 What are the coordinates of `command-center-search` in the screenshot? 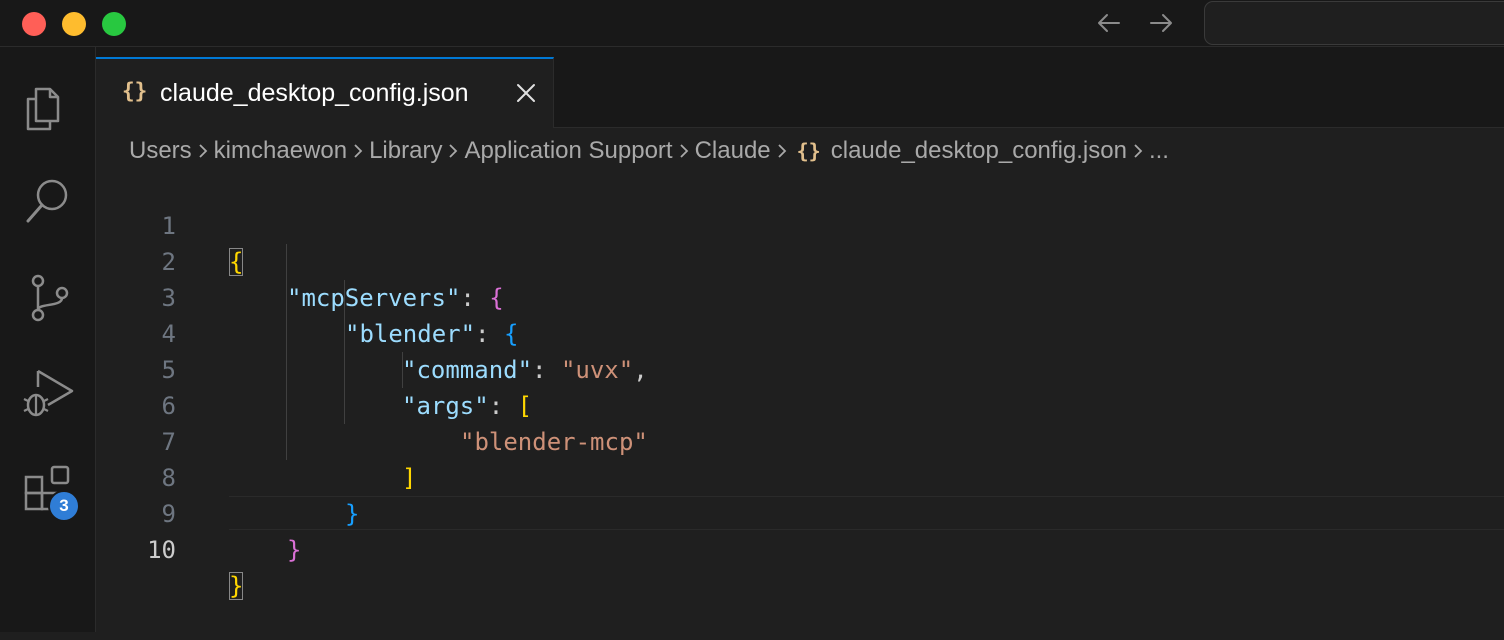 It's located at (1354, 23).